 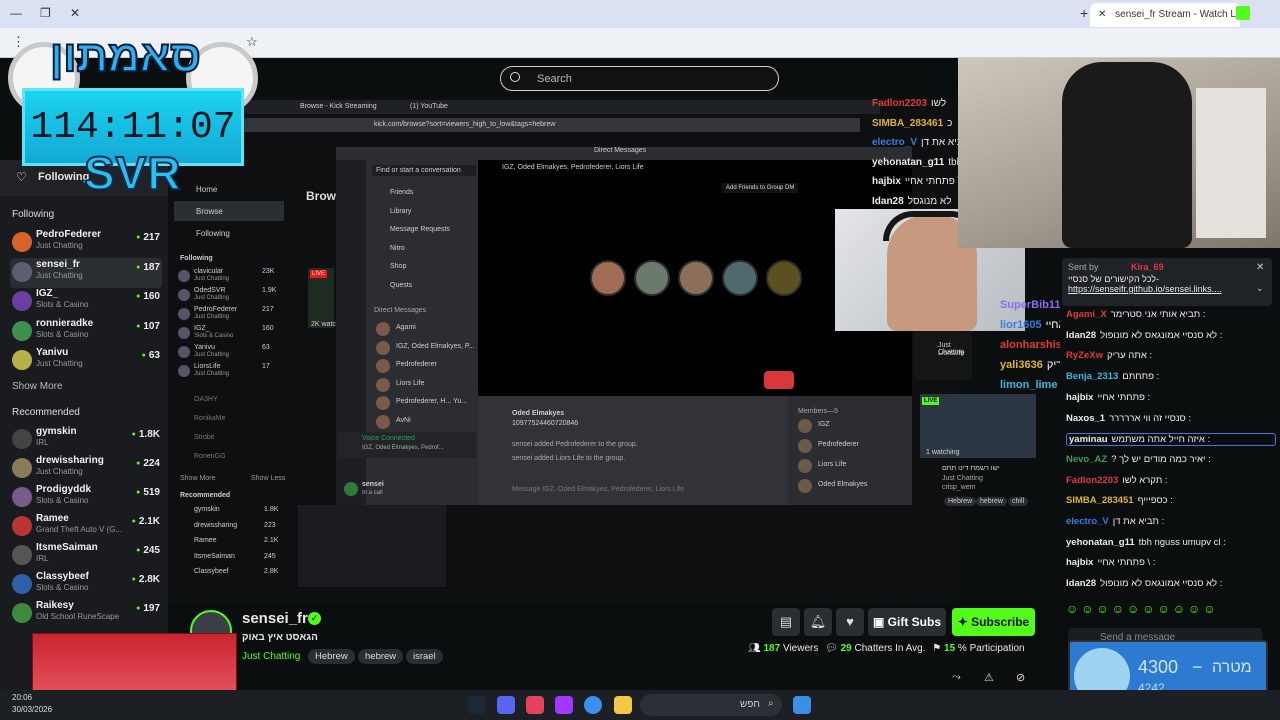 I want to click on sidebar-recommended-item: ProdigyddkSlots & Casino 519, so click(x=86, y=498).